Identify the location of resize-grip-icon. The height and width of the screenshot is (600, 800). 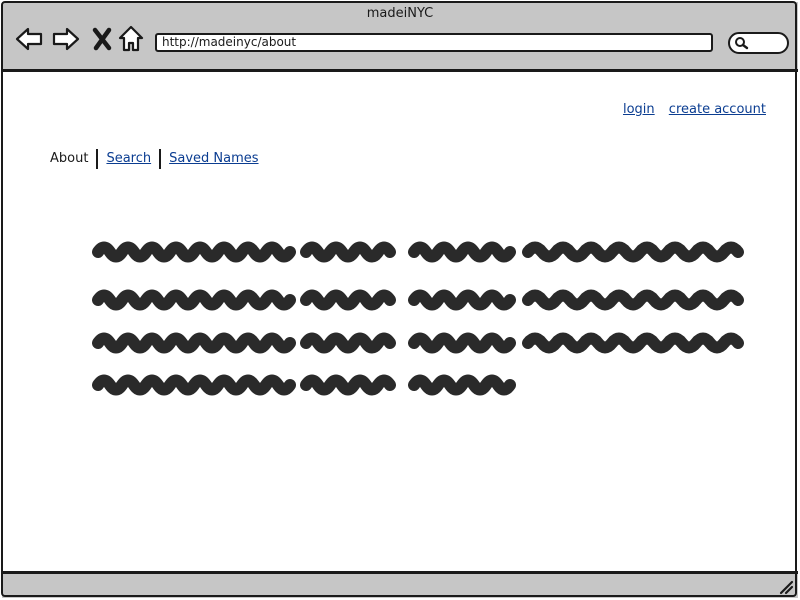
(786, 587).